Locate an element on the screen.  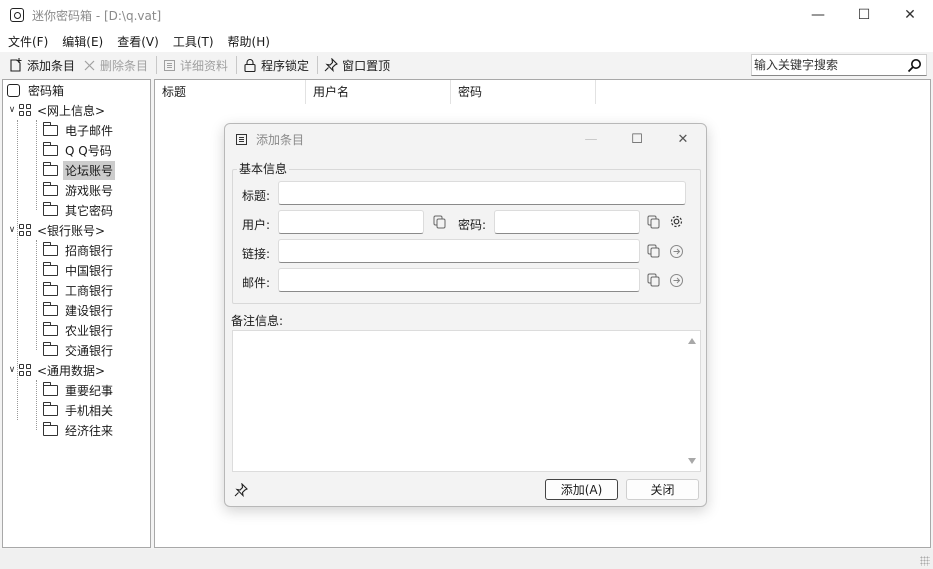
tree-item-label: 中国银行 is located at coordinates (89, 270).